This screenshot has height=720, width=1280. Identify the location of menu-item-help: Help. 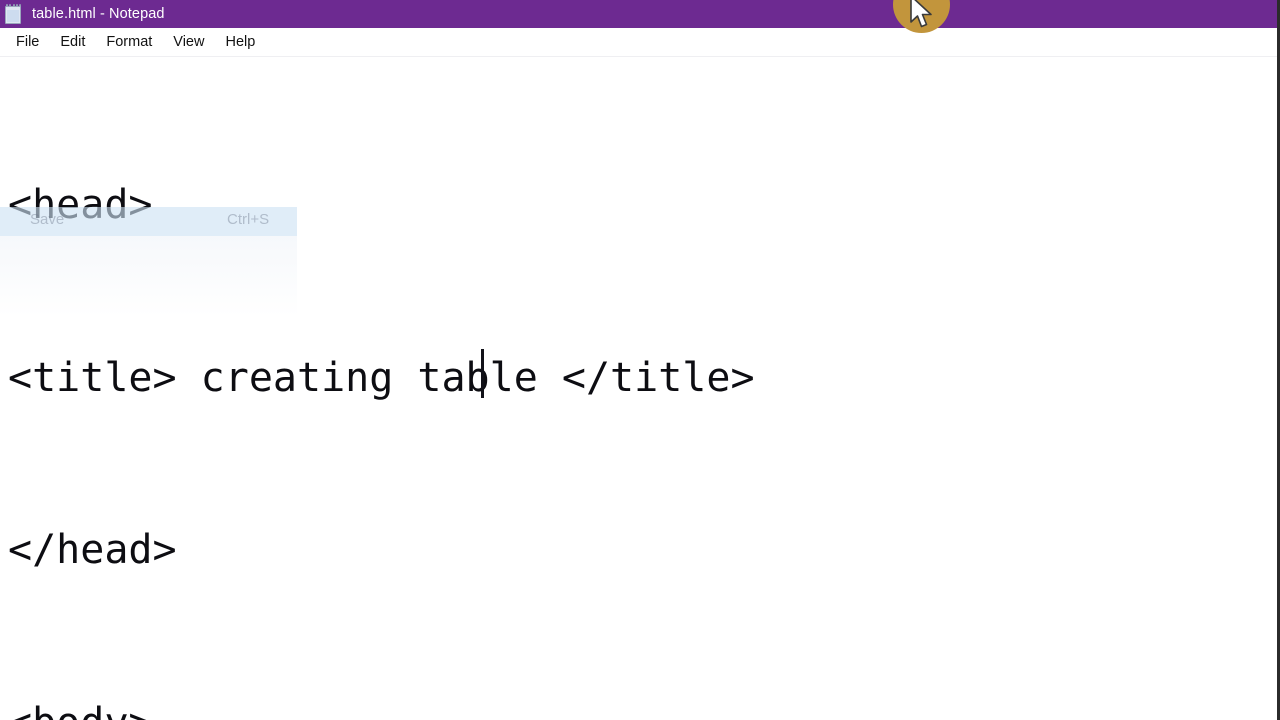
(240, 42).